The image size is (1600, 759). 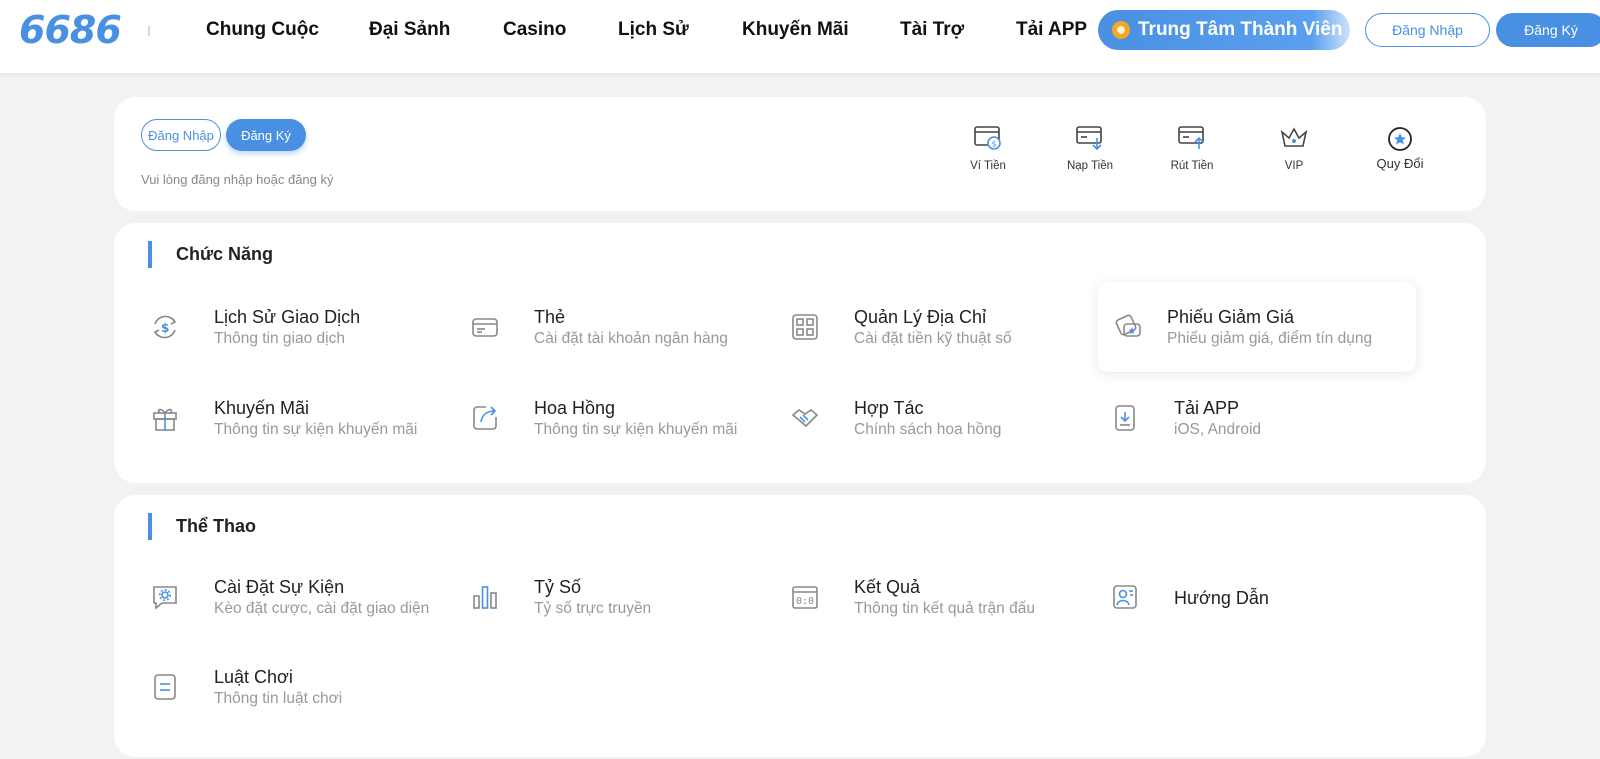 I want to click on sport-subtitle: Tỷ số trực truyền, so click(x=593, y=608).